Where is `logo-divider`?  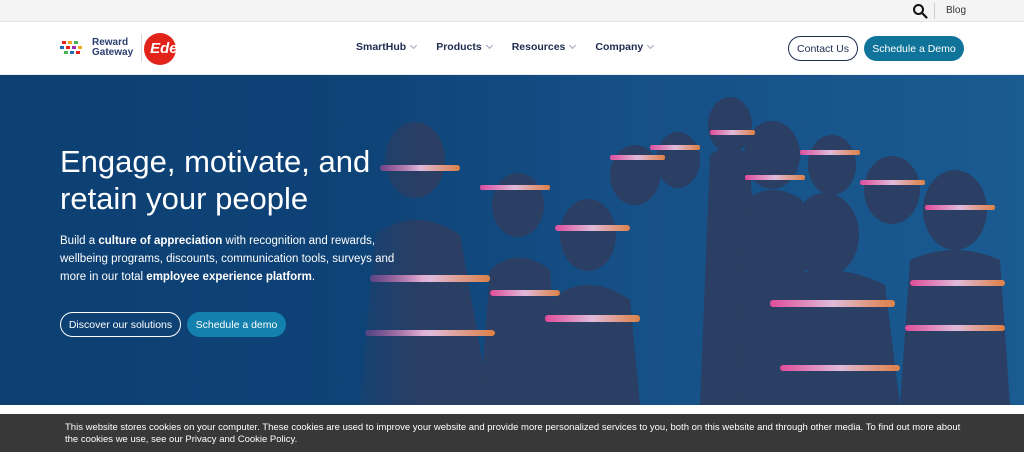 logo-divider is located at coordinates (142, 48).